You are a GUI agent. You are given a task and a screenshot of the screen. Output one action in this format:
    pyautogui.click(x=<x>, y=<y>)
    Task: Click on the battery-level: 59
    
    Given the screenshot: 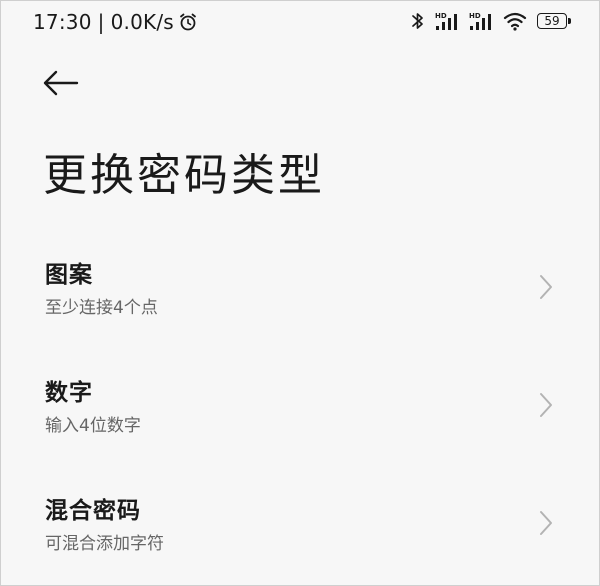 What is the action you would take?
    pyautogui.click(x=552, y=21)
    